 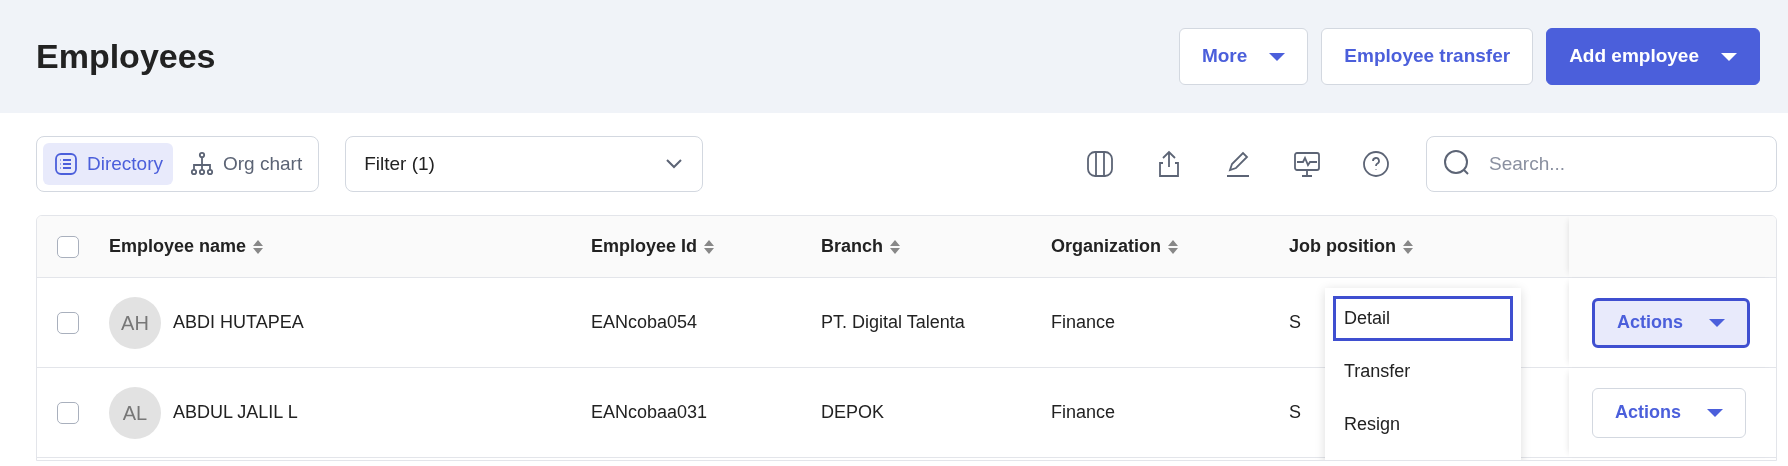 I want to click on filter-dropdown: Filter (1), so click(x=524, y=164).